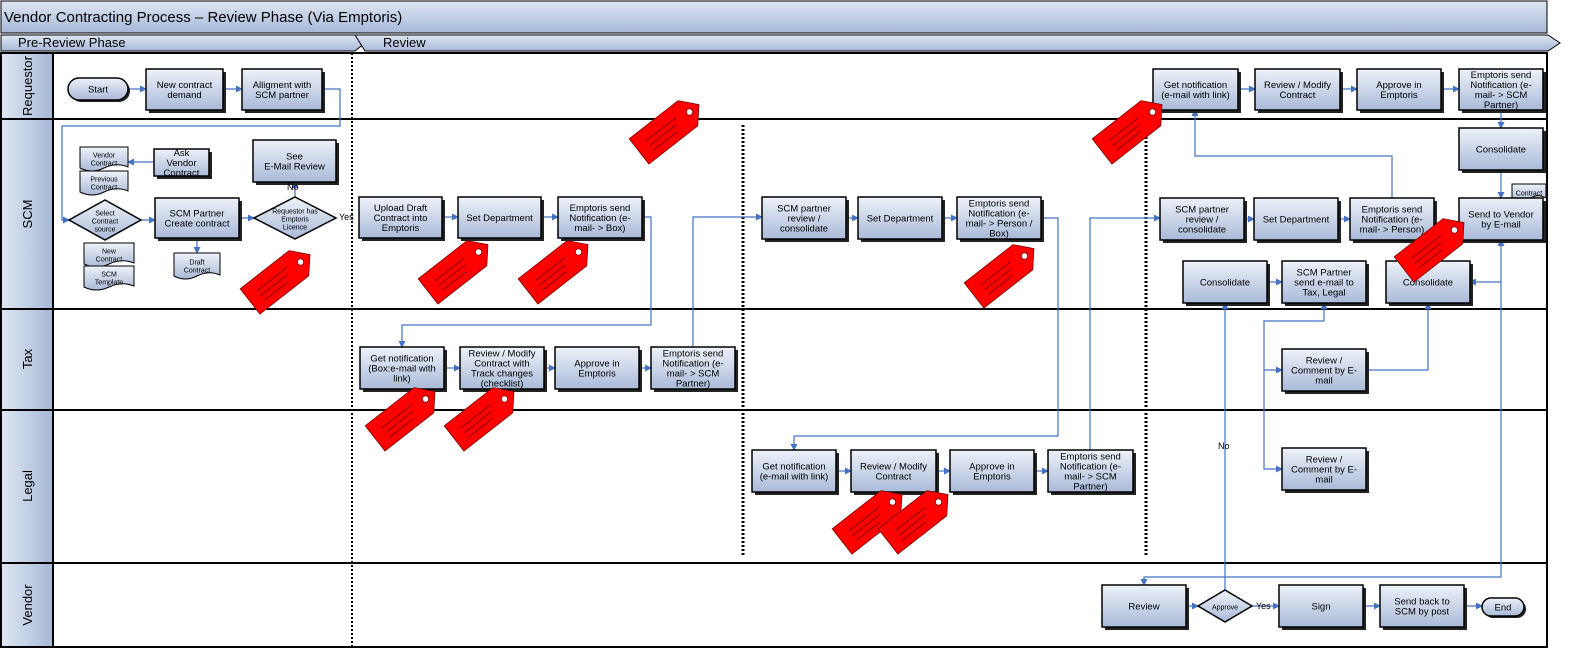 The width and height of the screenshot is (1572, 655). I want to click on node-set-dept-3: Set Department, so click(1297, 220).